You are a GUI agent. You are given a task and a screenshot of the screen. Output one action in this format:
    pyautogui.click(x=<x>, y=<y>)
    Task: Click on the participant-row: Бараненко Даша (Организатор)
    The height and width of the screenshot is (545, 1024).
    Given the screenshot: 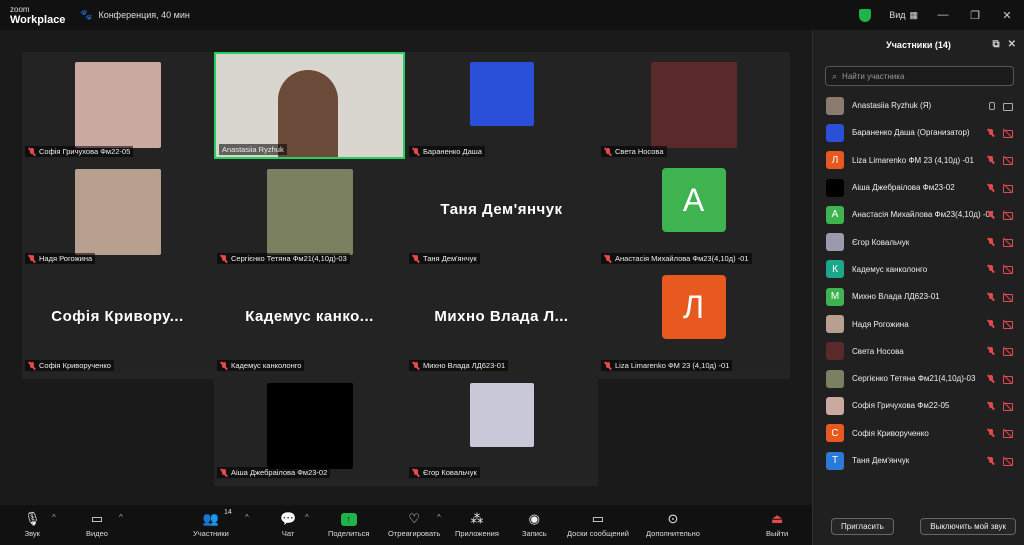 What is the action you would take?
    pyautogui.click(x=918, y=132)
    